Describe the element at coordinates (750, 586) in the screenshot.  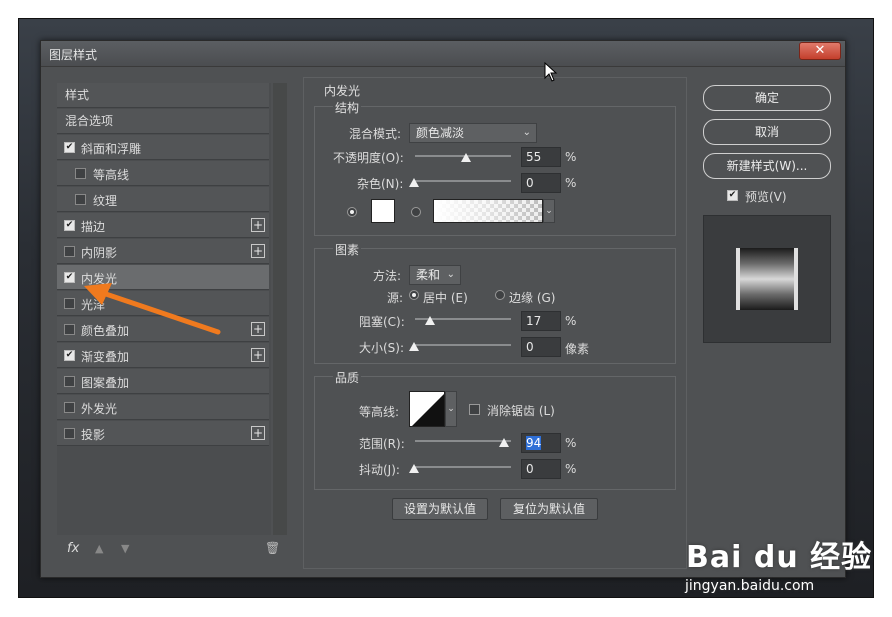
I see `watermark-url: jingyan.baidu.com` at that location.